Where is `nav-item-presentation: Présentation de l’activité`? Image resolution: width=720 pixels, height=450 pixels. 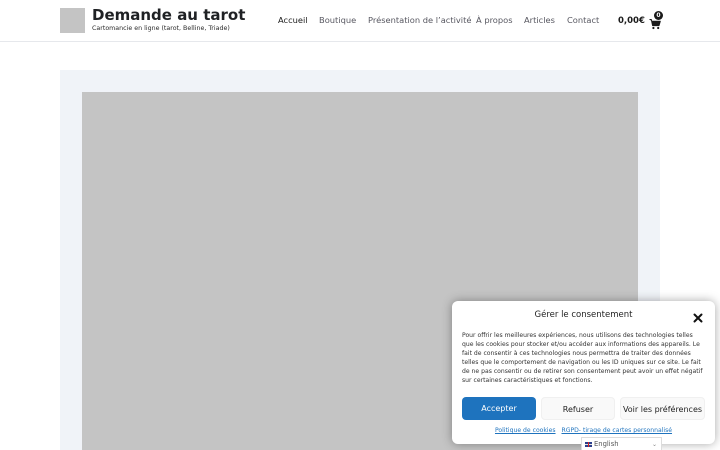 nav-item-presentation: Présentation de l’activité is located at coordinates (419, 20).